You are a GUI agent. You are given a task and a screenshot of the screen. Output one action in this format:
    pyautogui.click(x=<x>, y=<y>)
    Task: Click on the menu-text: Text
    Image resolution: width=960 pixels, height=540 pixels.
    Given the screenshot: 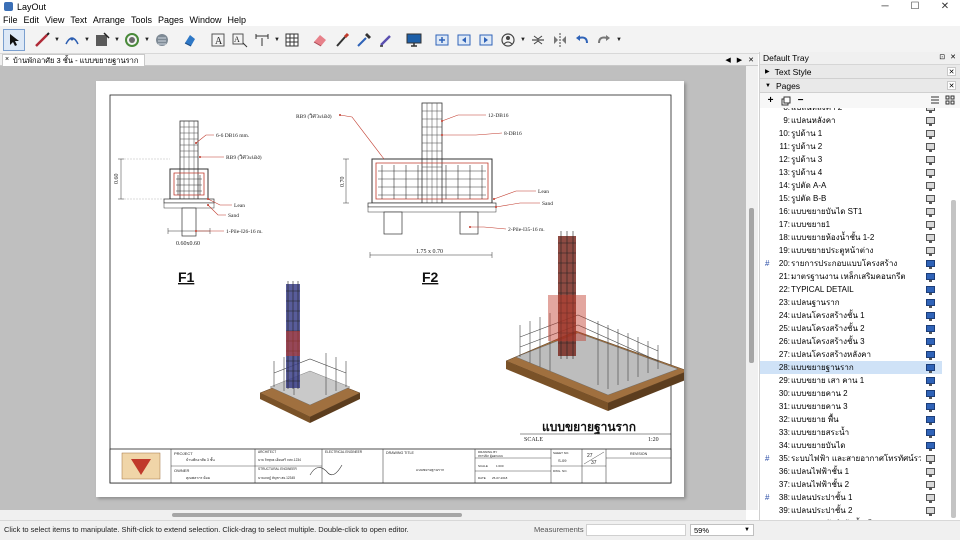 What is the action you would take?
    pyautogui.click(x=78, y=20)
    